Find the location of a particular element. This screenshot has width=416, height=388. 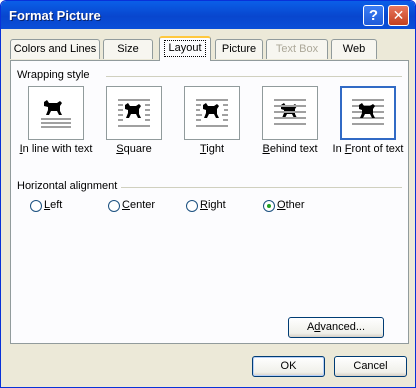

tab-web: Web is located at coordinates (354, 49).